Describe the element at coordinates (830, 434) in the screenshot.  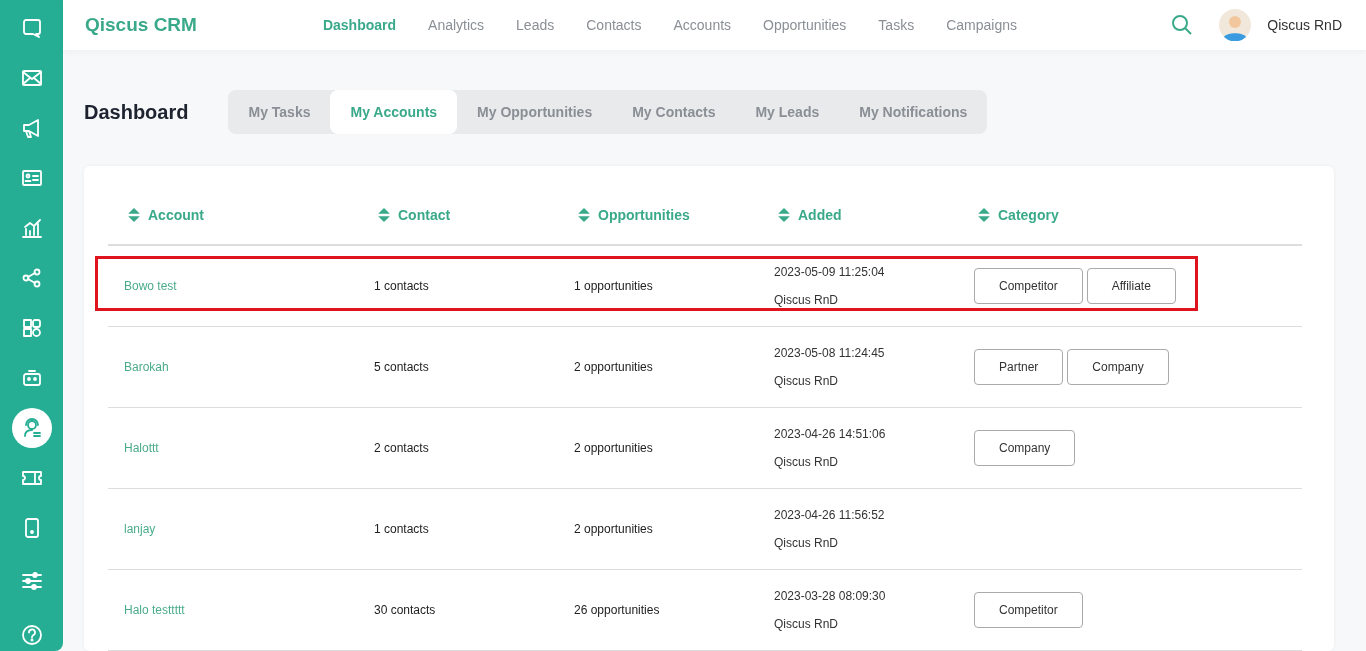
I see `date-text: 2023-04-26 14:51:06` at that location.